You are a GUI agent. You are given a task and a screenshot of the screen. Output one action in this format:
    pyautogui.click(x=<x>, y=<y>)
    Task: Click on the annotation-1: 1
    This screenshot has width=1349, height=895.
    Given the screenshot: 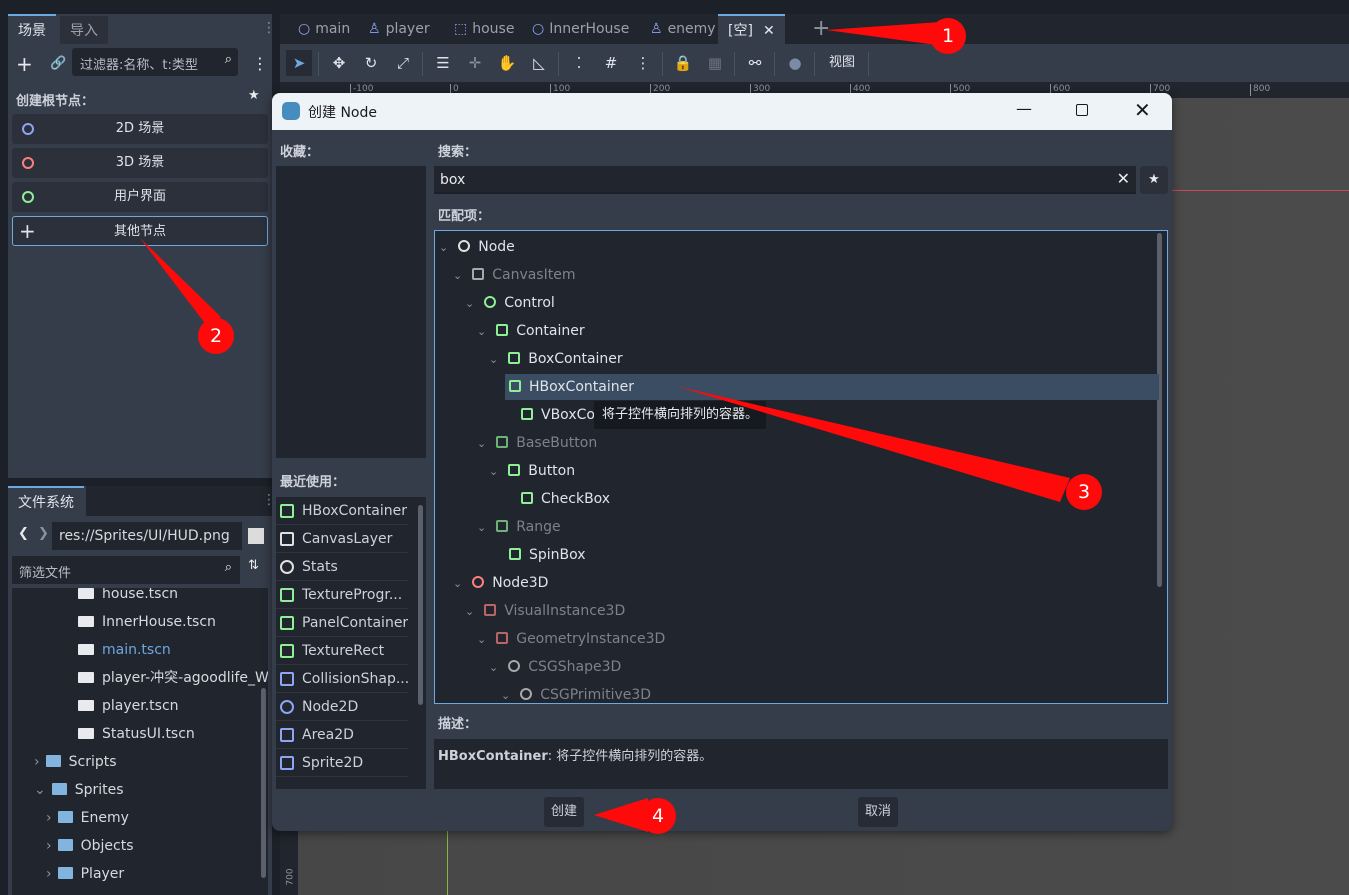 What is the action you would take?
    pyautogui.click(x=948, y=36)
    